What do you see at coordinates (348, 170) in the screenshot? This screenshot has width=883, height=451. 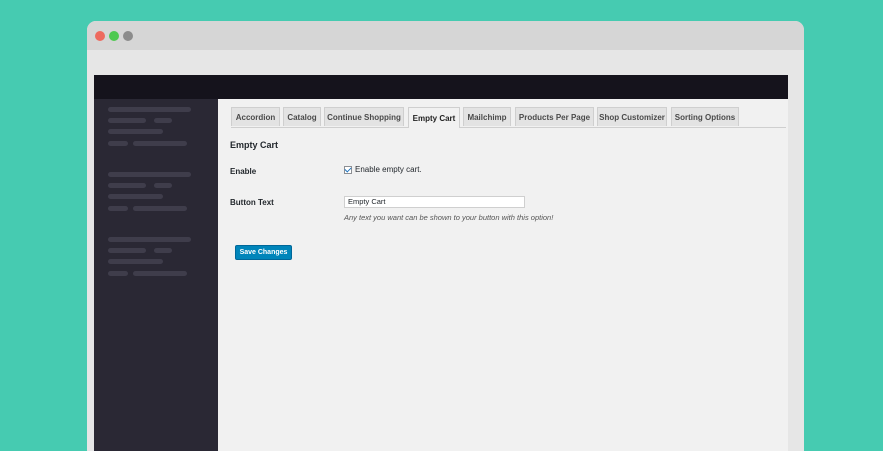 I see `enable-empty-cart-checkbox` at bounding box center [348, 170].